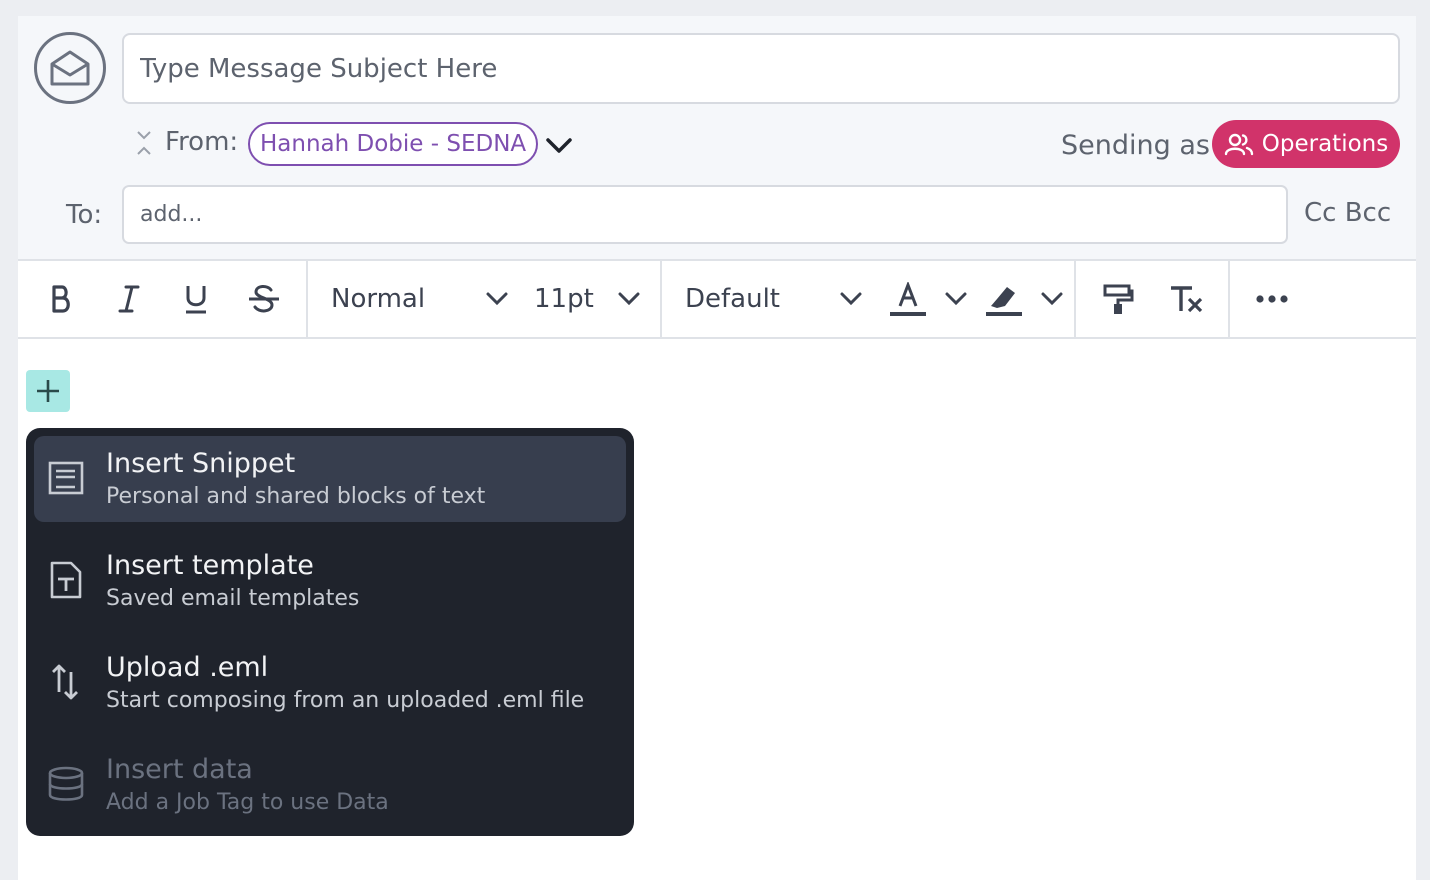 The height and width of the screenshot is (880, 1430). What do you see at coordinates (761, 68) in the screenshot?
I see `subject-input` at bounding box center [761, 68].